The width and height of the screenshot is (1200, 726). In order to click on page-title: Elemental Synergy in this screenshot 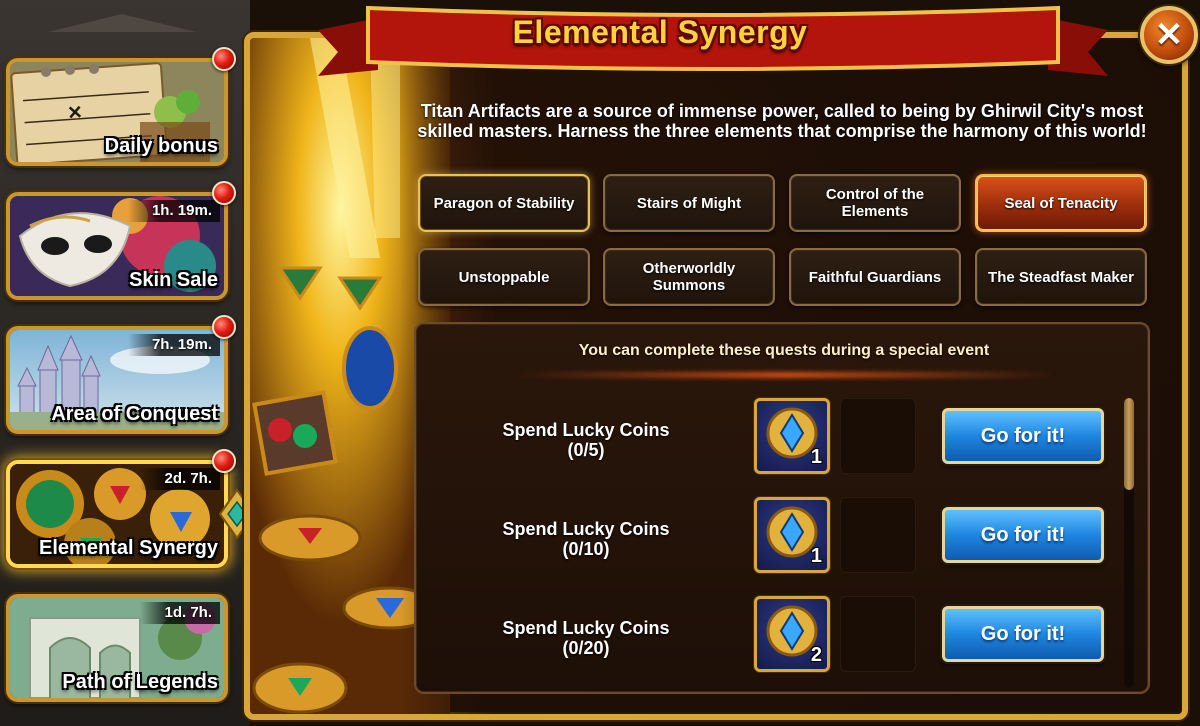, I will do `click(660, 32)`.